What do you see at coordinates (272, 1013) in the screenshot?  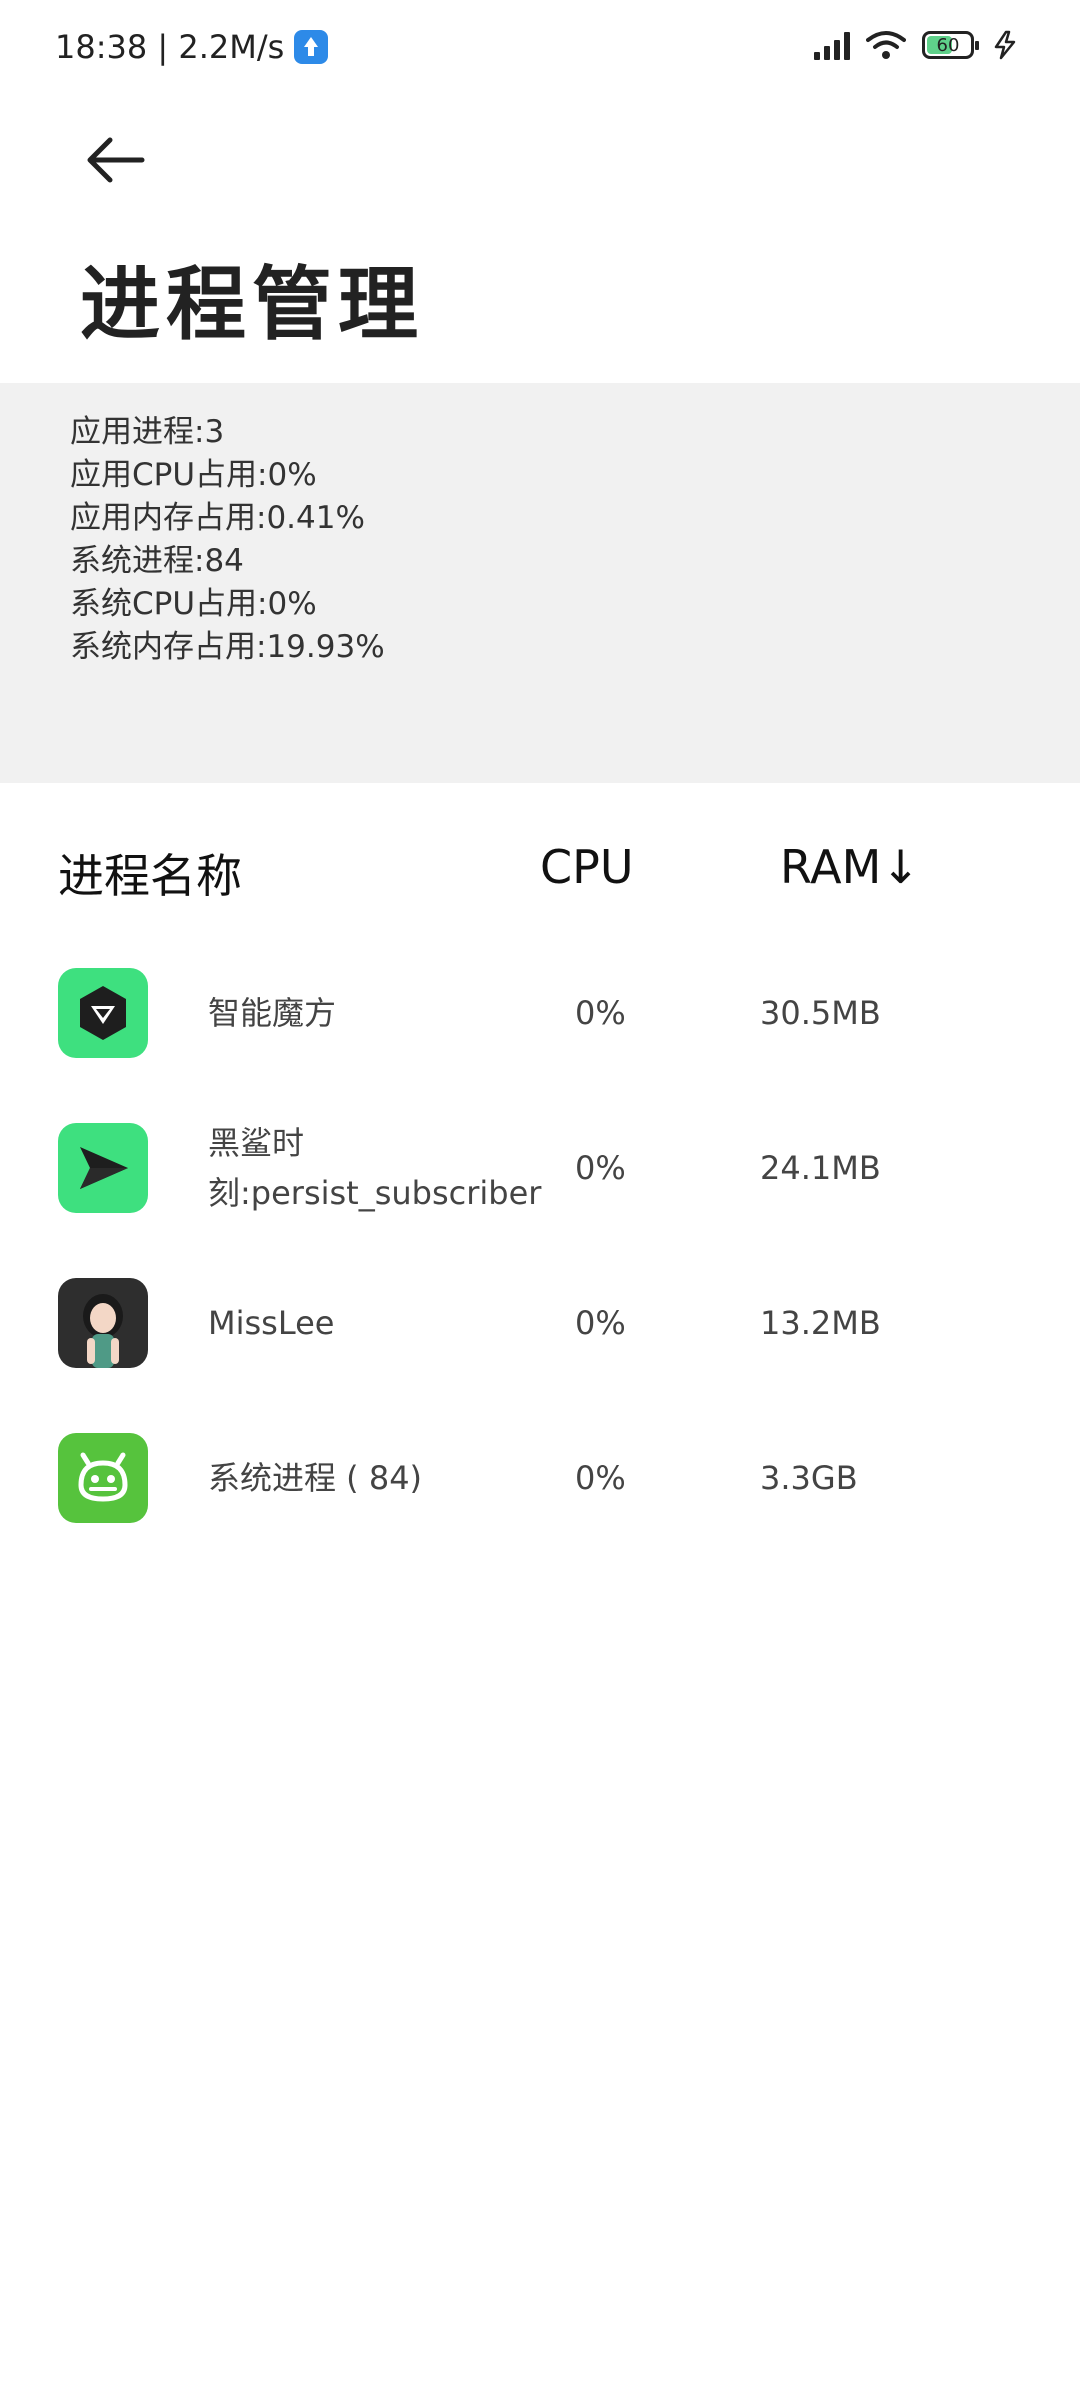 I see `process-name: 智能魔方` at bounding box center [272, 1013].